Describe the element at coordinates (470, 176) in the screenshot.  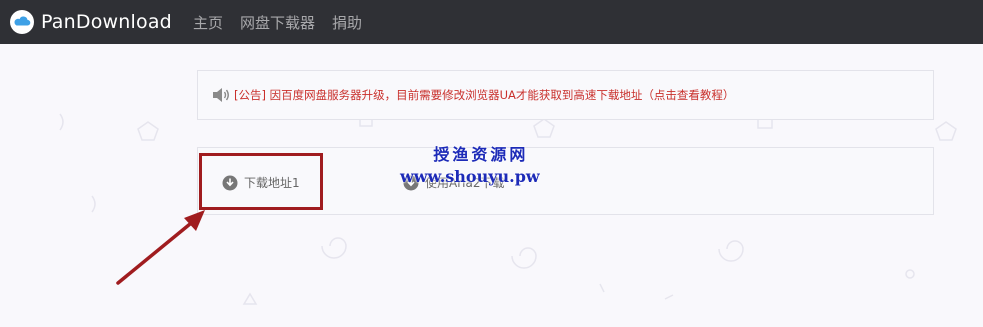
I see `watermark-url: www.shouyu.pw` at that location.